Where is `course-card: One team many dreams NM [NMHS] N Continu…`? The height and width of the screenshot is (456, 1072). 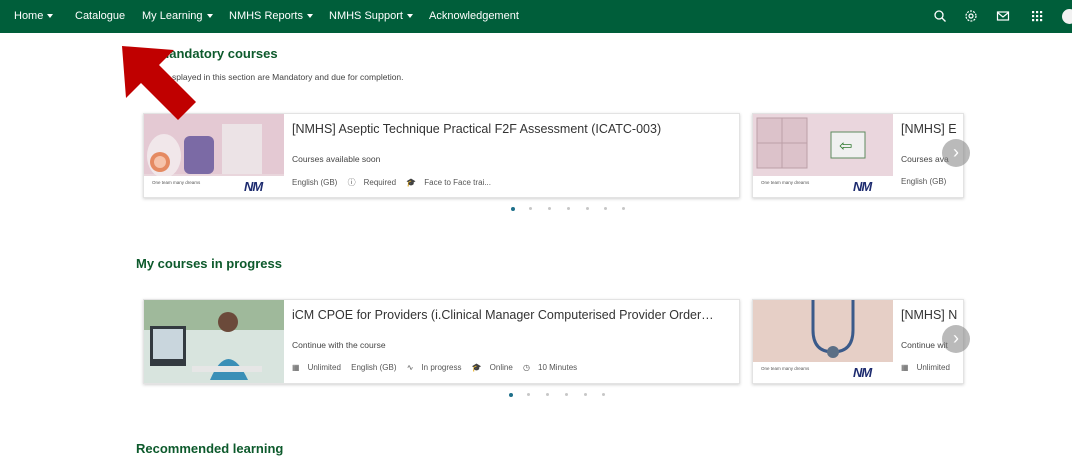 course-card: One team many dreams NM [NMHS] N Continu… is located at coordinates (858, 341).